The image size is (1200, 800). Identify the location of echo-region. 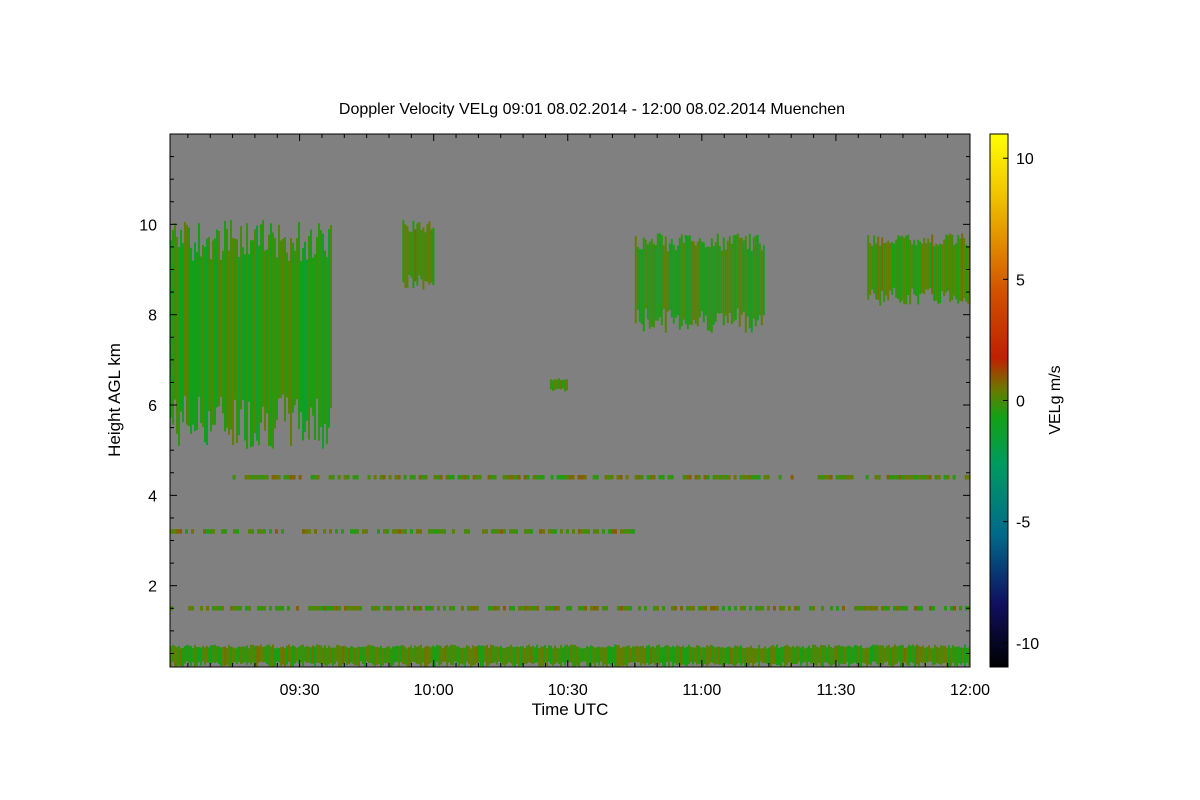
(418, 255).